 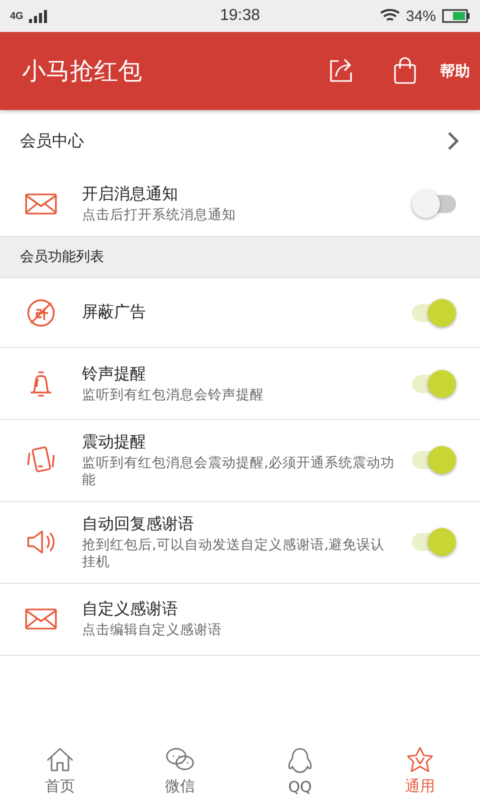 What do you see at coordinates (453, 141) in the screenshot?
I see `chevron-right-icon` at bounding box center [453, 141].